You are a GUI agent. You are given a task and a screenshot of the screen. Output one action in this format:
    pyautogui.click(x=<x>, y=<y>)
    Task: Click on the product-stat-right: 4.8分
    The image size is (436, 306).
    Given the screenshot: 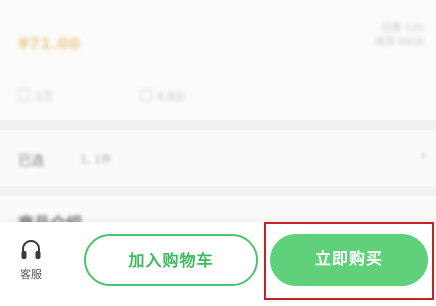 What is the action you would take?
    pyautogui.click(x=163, y=96)
    